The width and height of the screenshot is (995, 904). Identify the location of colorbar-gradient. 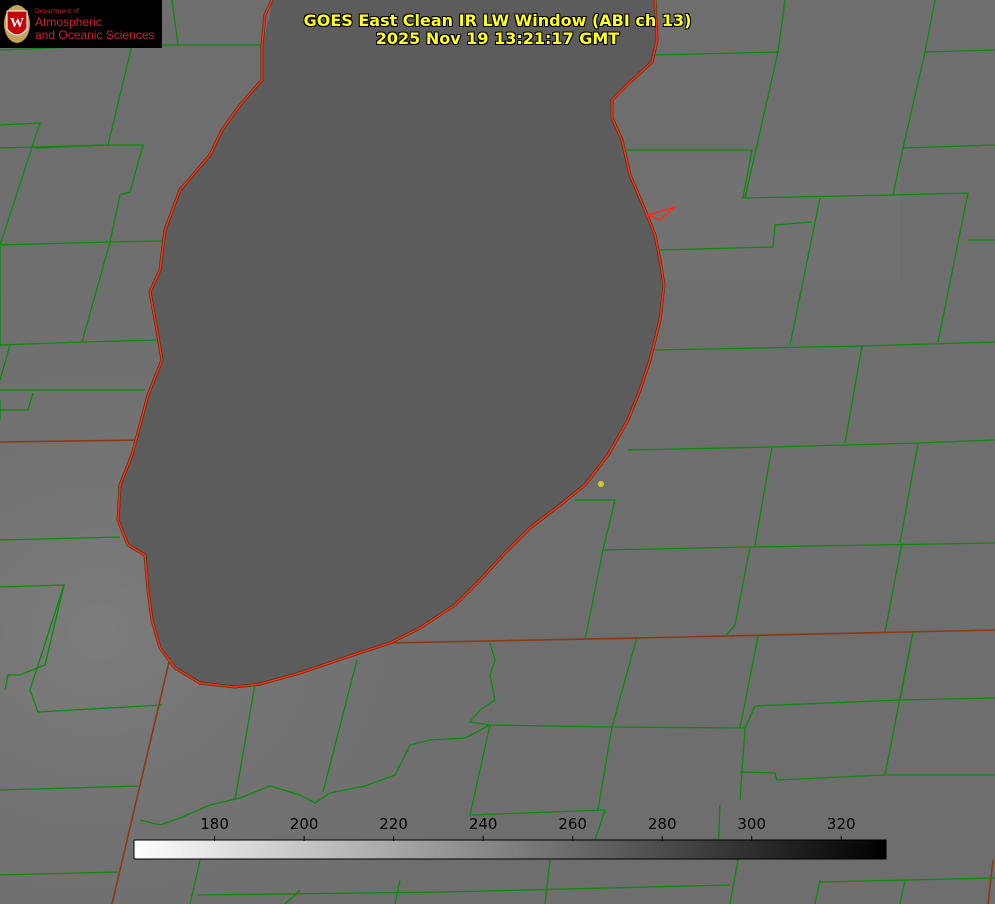
(510, 849).